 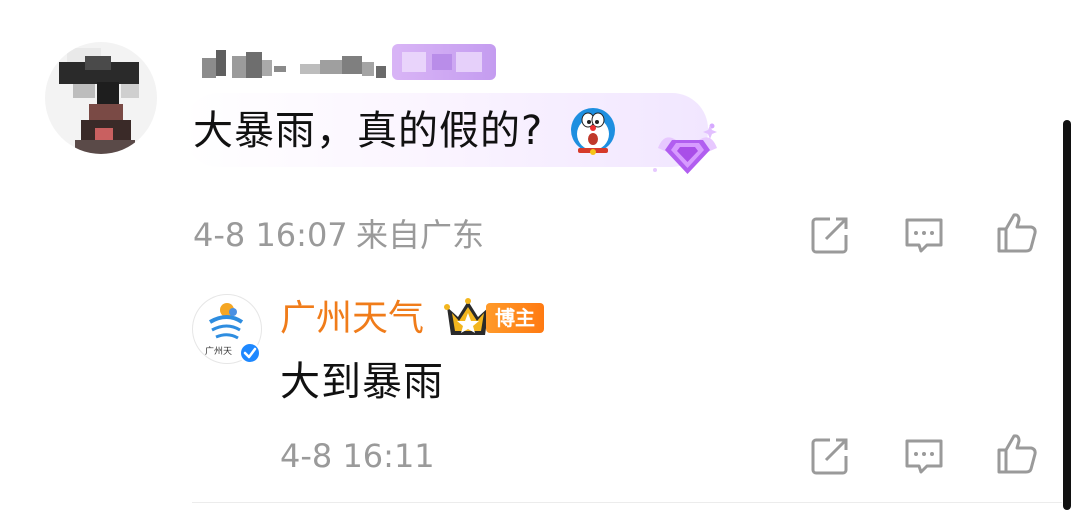 What do you see at coordinates (270, 235) in the screenshot?
I see `comment-time: 4-8 16:07` at bounding box center [270, 235].